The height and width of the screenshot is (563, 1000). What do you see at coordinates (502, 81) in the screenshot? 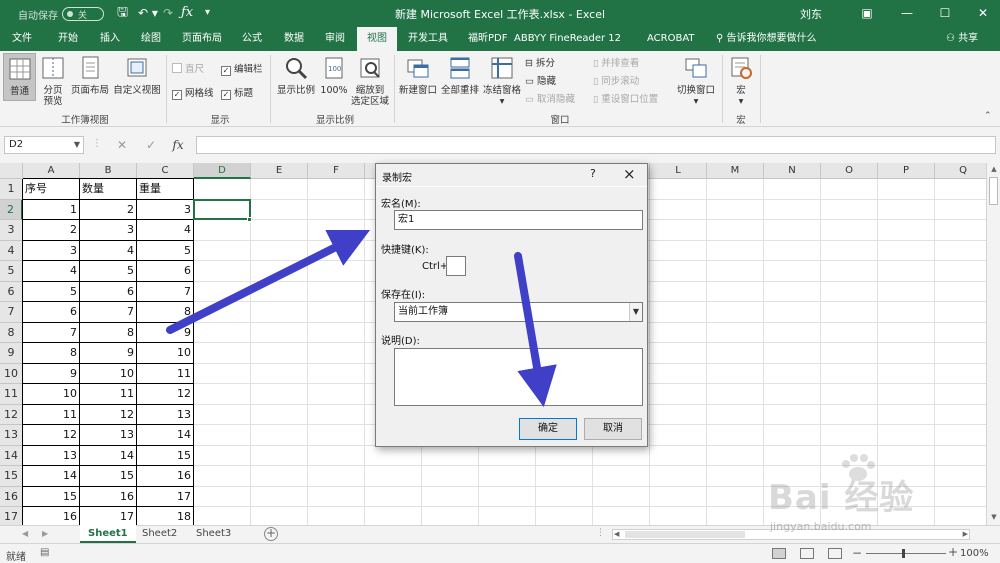
I see `freeze-panes-button: 冻结窗格 ▾` at bounding box center [502, 81].